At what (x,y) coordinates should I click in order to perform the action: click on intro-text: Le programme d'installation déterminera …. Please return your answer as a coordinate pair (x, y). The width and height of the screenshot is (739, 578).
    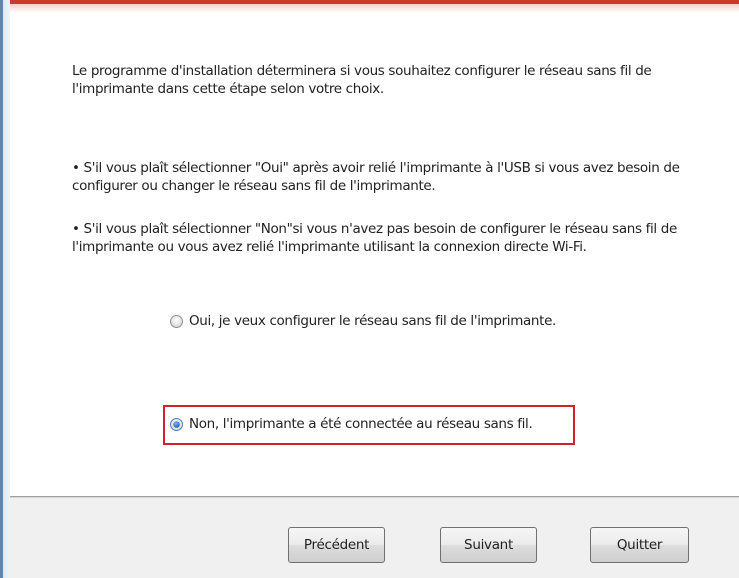
    Looking at the image, I should click on (362, 80).